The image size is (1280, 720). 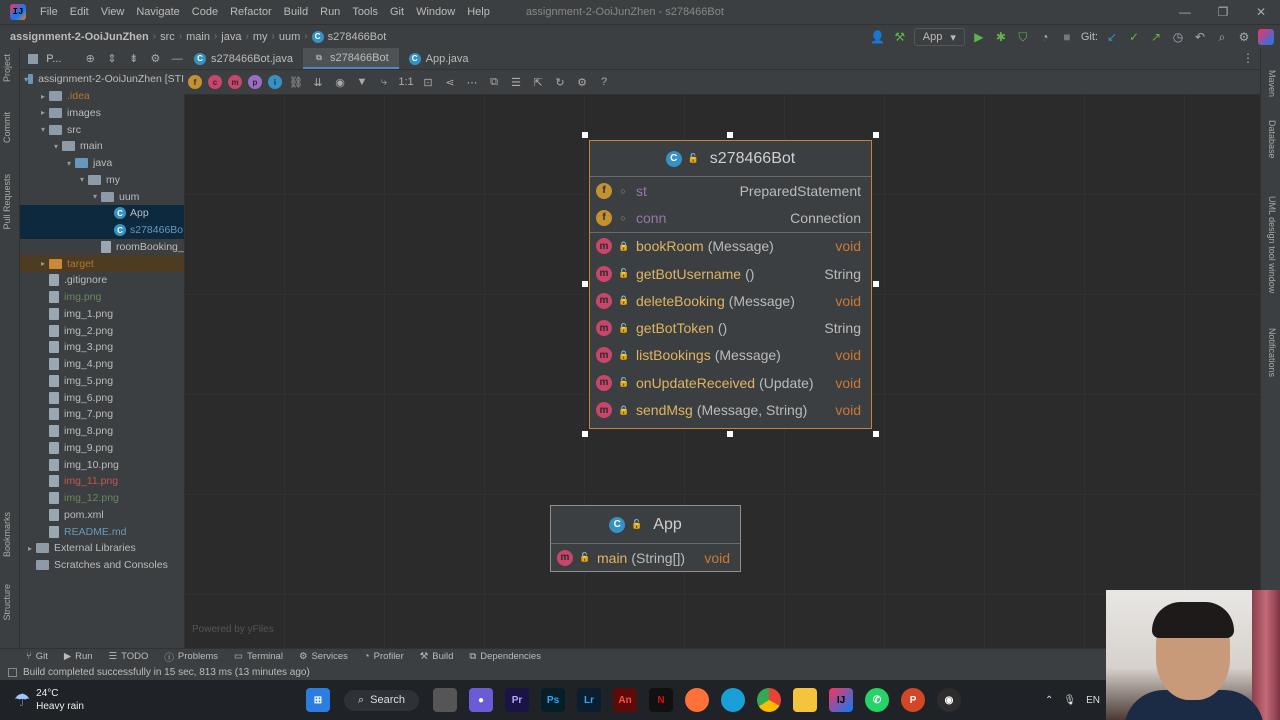 What do you see at coordinates (102, 79) in the screenshot?
I see `tree-item: ▾ assignment-2-OoiJunZhen [STI` at bounding box center [102, 79].